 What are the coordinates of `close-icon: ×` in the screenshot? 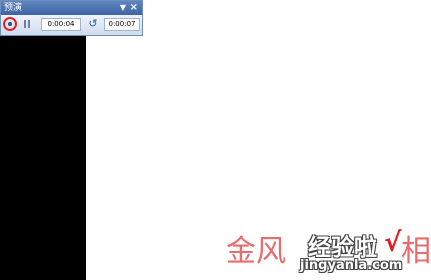 It's located at (134, 8).